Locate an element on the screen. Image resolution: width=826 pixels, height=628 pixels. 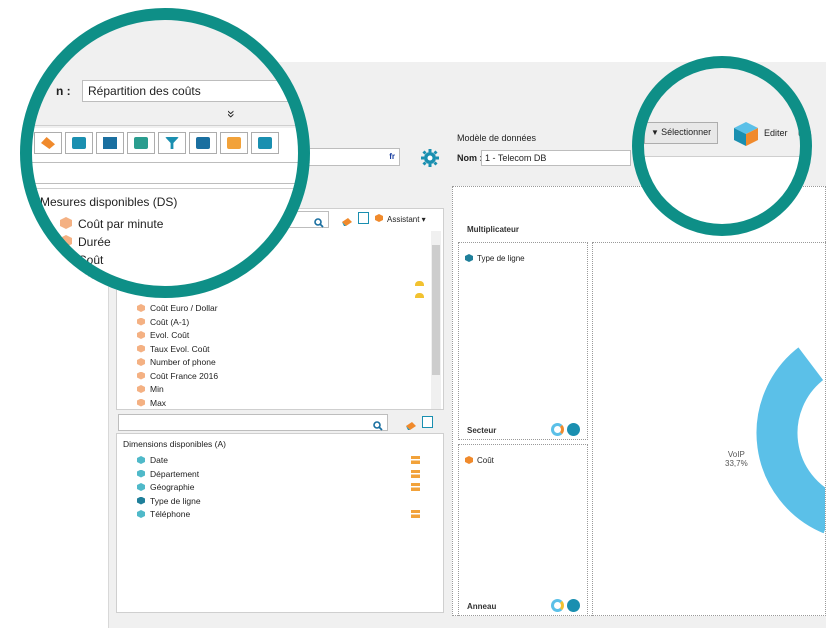
measure-item-label: Max is located at coordinates (158, 402).